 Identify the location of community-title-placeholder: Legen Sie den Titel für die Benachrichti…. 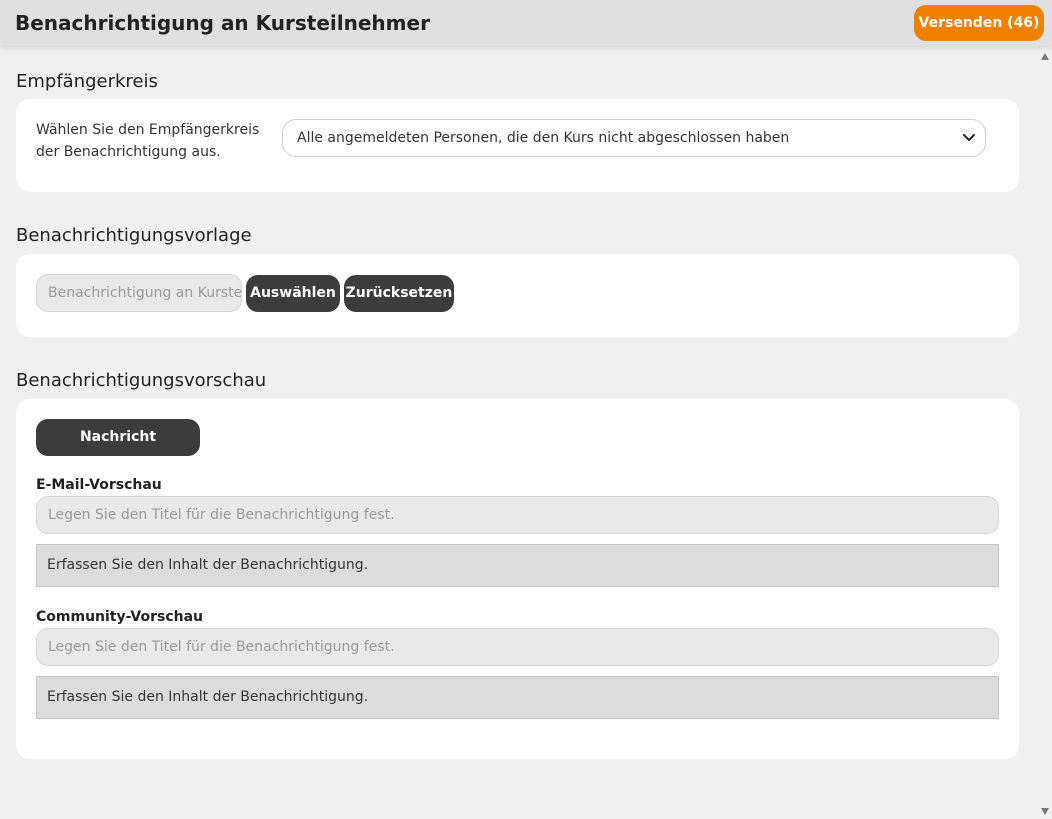
(221, 647).